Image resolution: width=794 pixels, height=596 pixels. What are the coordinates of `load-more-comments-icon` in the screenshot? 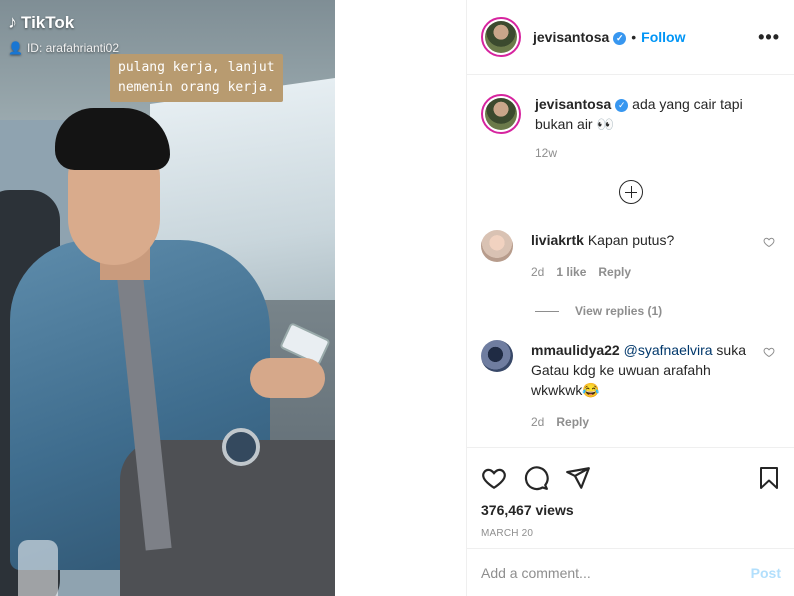 It's located at (631, 192).